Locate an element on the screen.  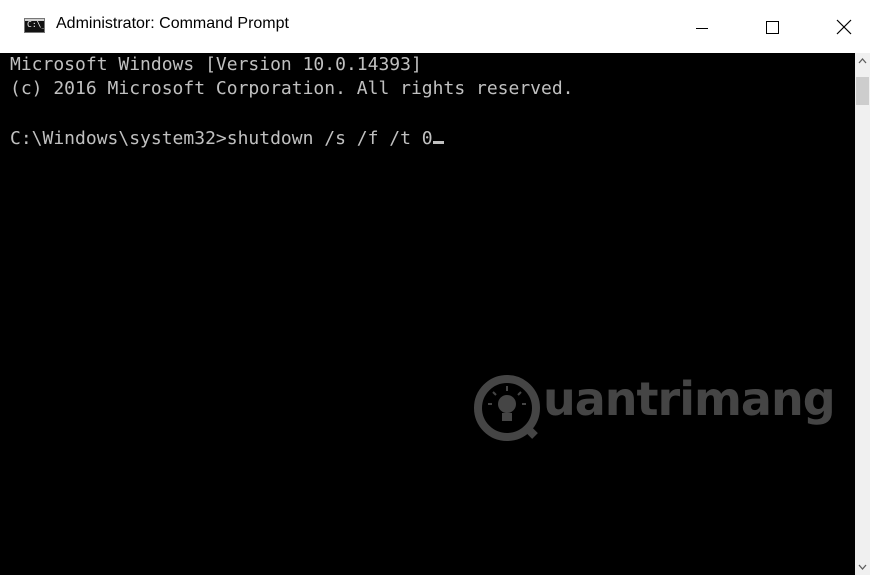
close-icon is located at coordinates (844, 27).